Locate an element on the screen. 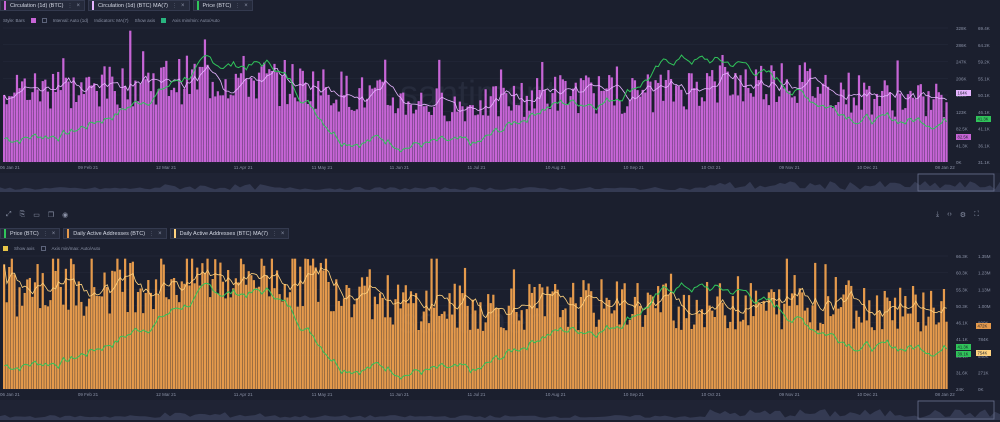  eye-icon: ◉ is located at coordinates (65, 216).